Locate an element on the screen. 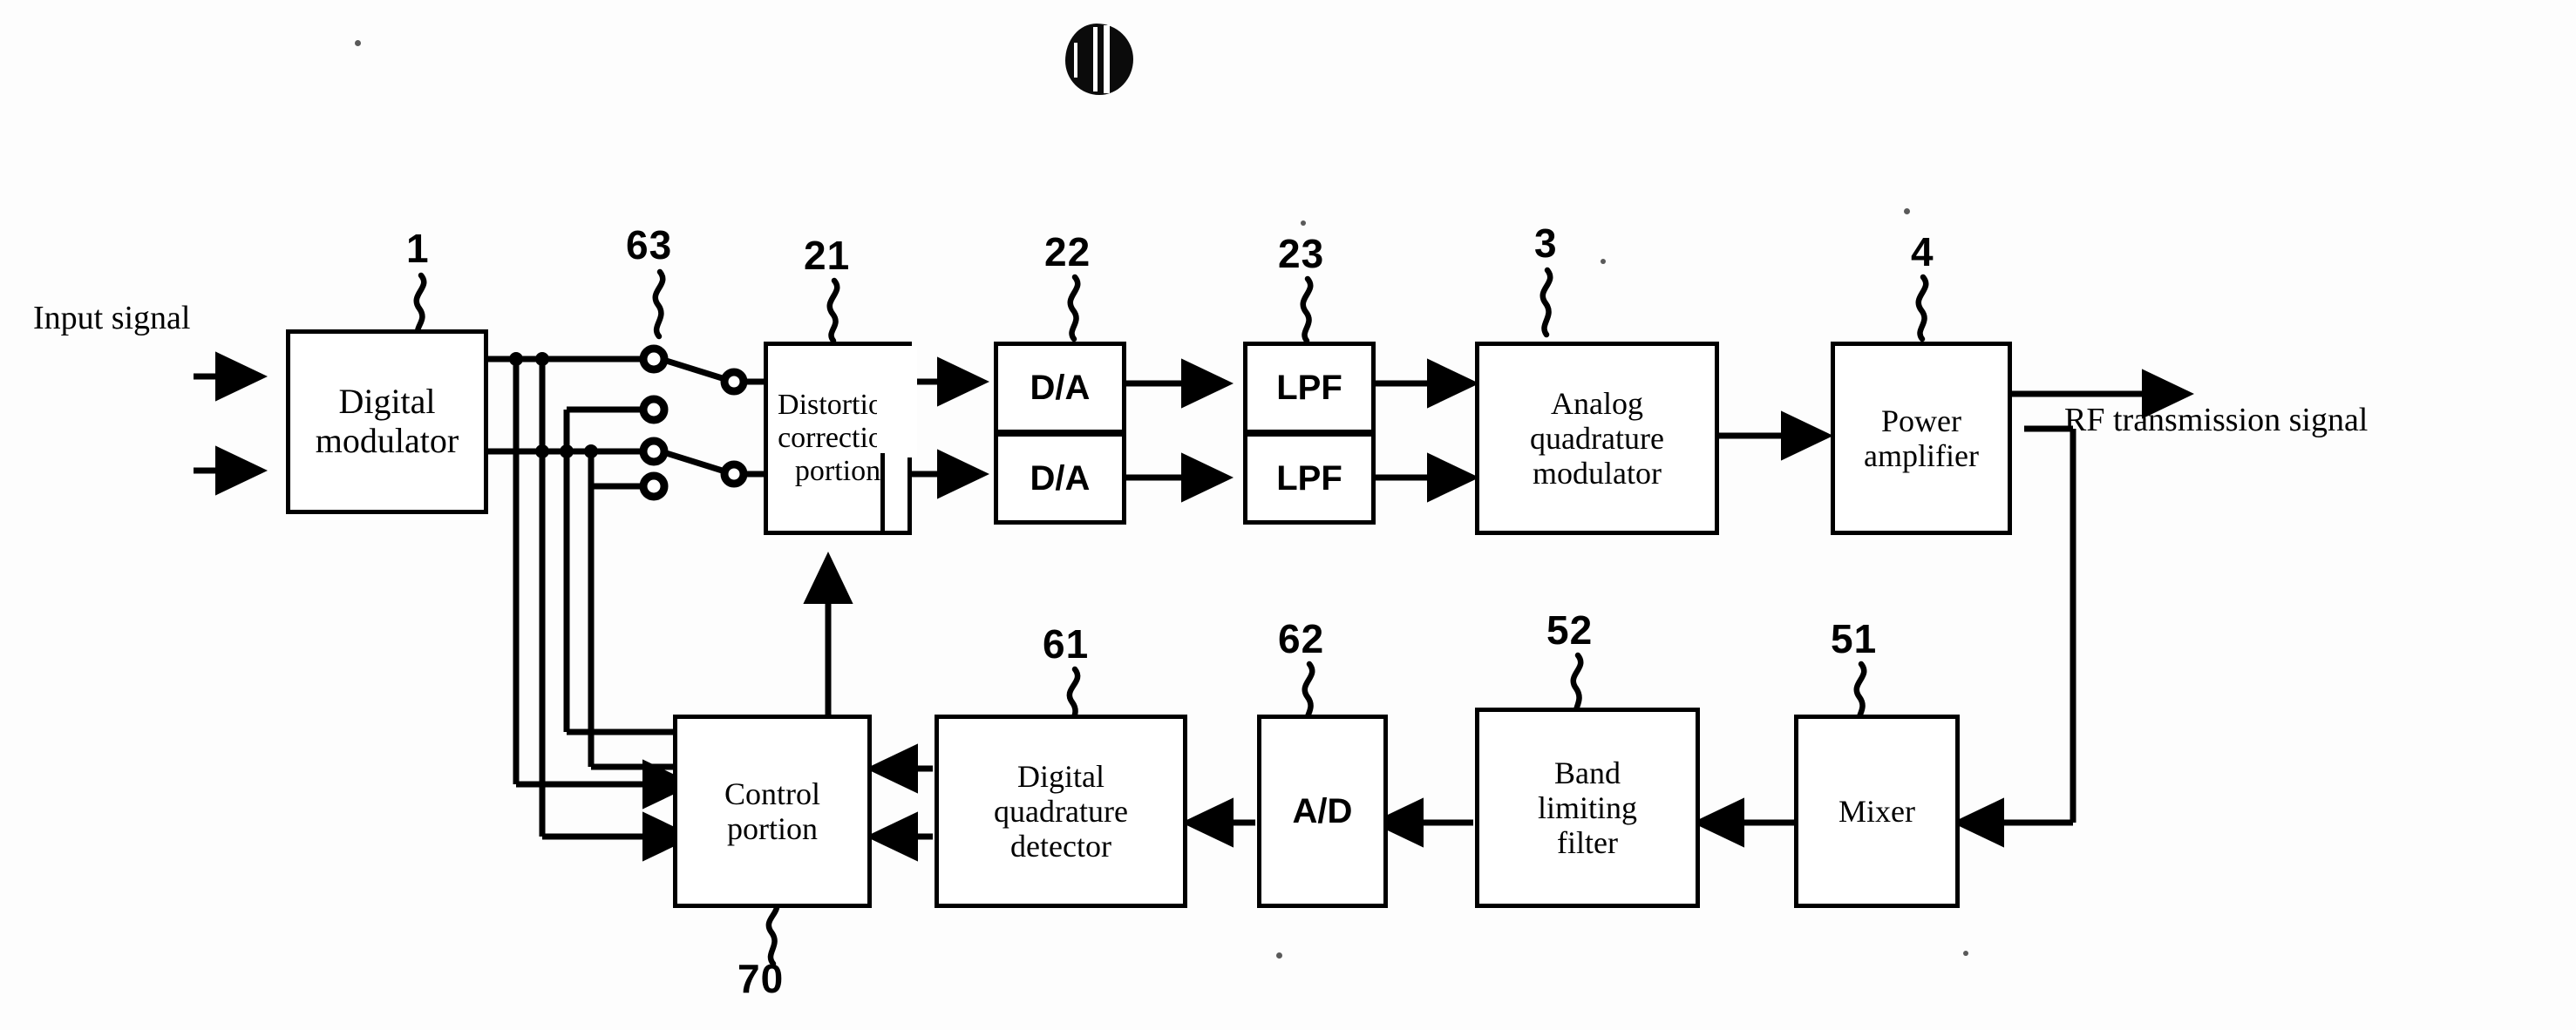  block-band-limiting-filter: Band limiting filter is located at coordinates (1587, 808).